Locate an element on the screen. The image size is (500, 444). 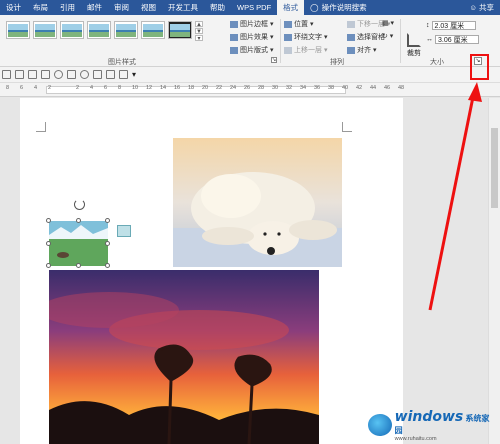
position-button: 位置 ▾ is located at coordinates (299, 24).